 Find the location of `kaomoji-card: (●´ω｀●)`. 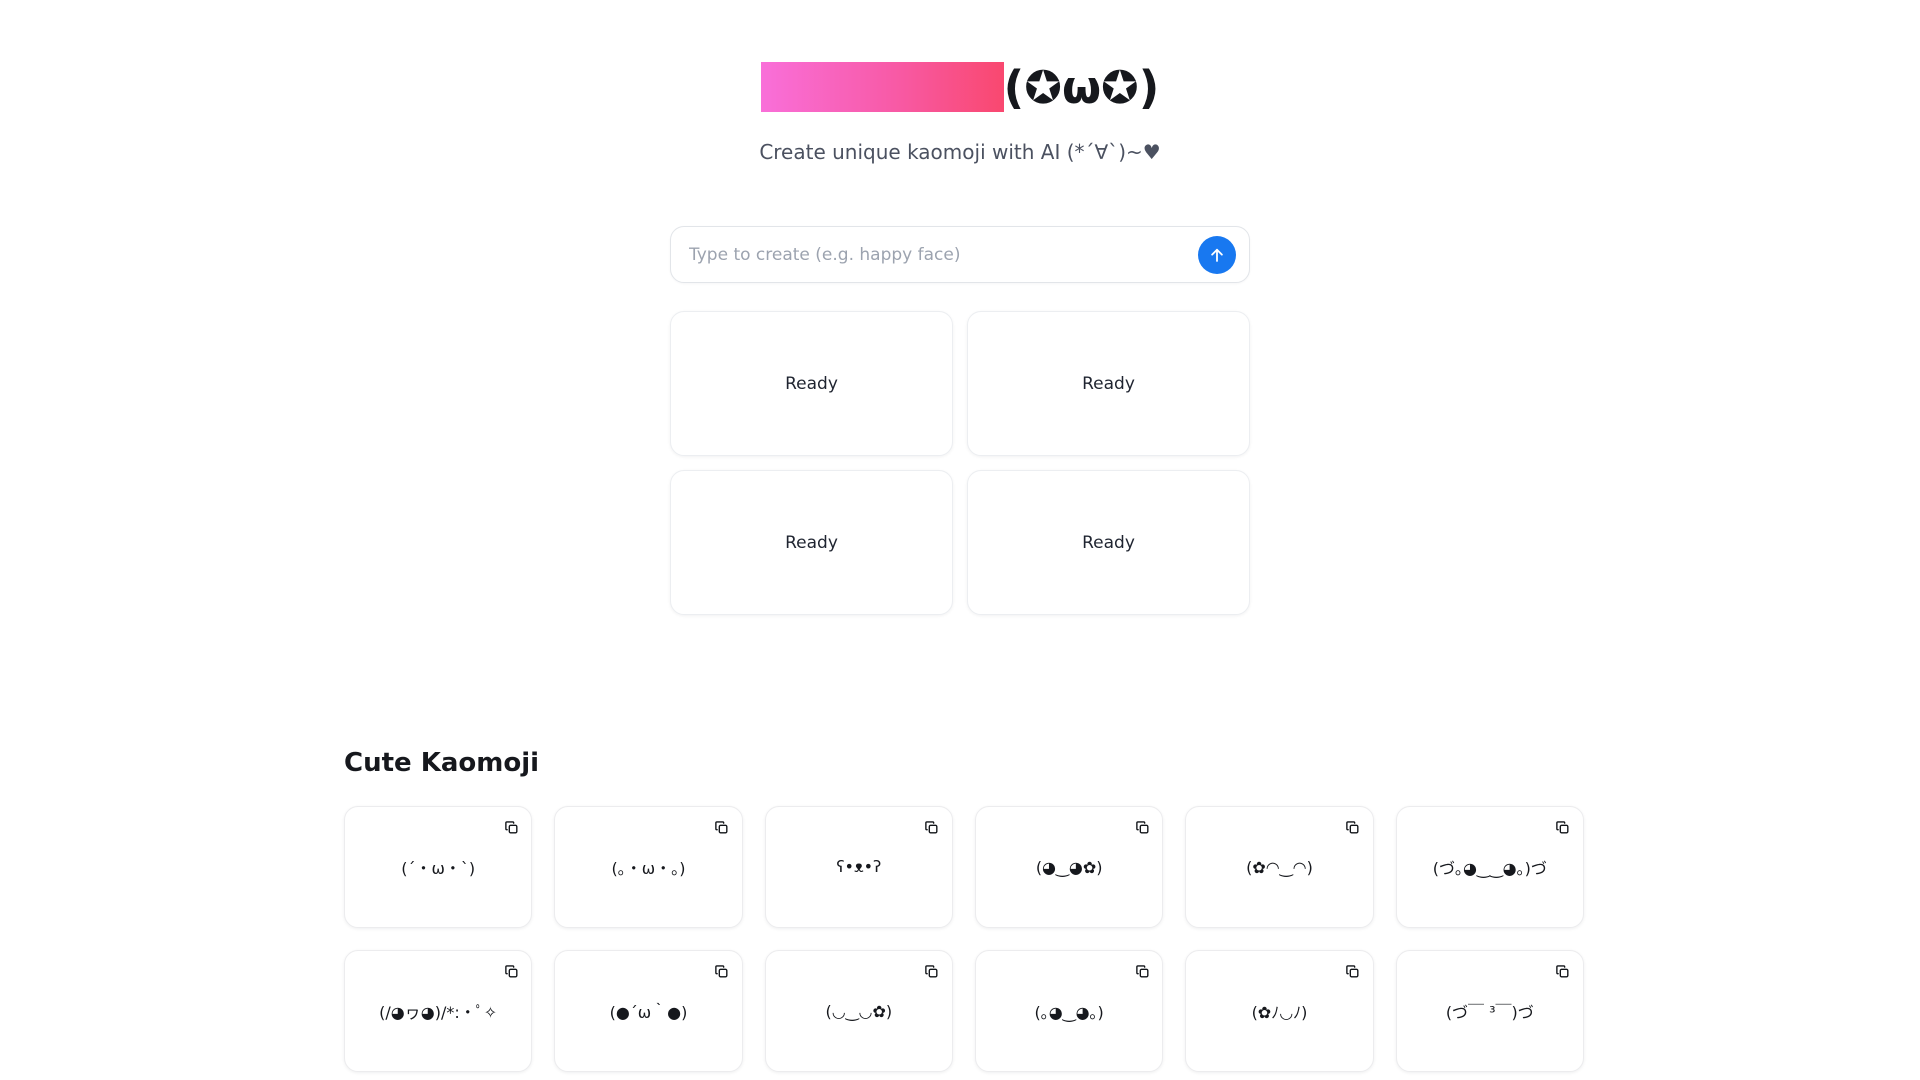

kaomoji-card: (●´ω｀●) is located at coordinates (648, 1011).